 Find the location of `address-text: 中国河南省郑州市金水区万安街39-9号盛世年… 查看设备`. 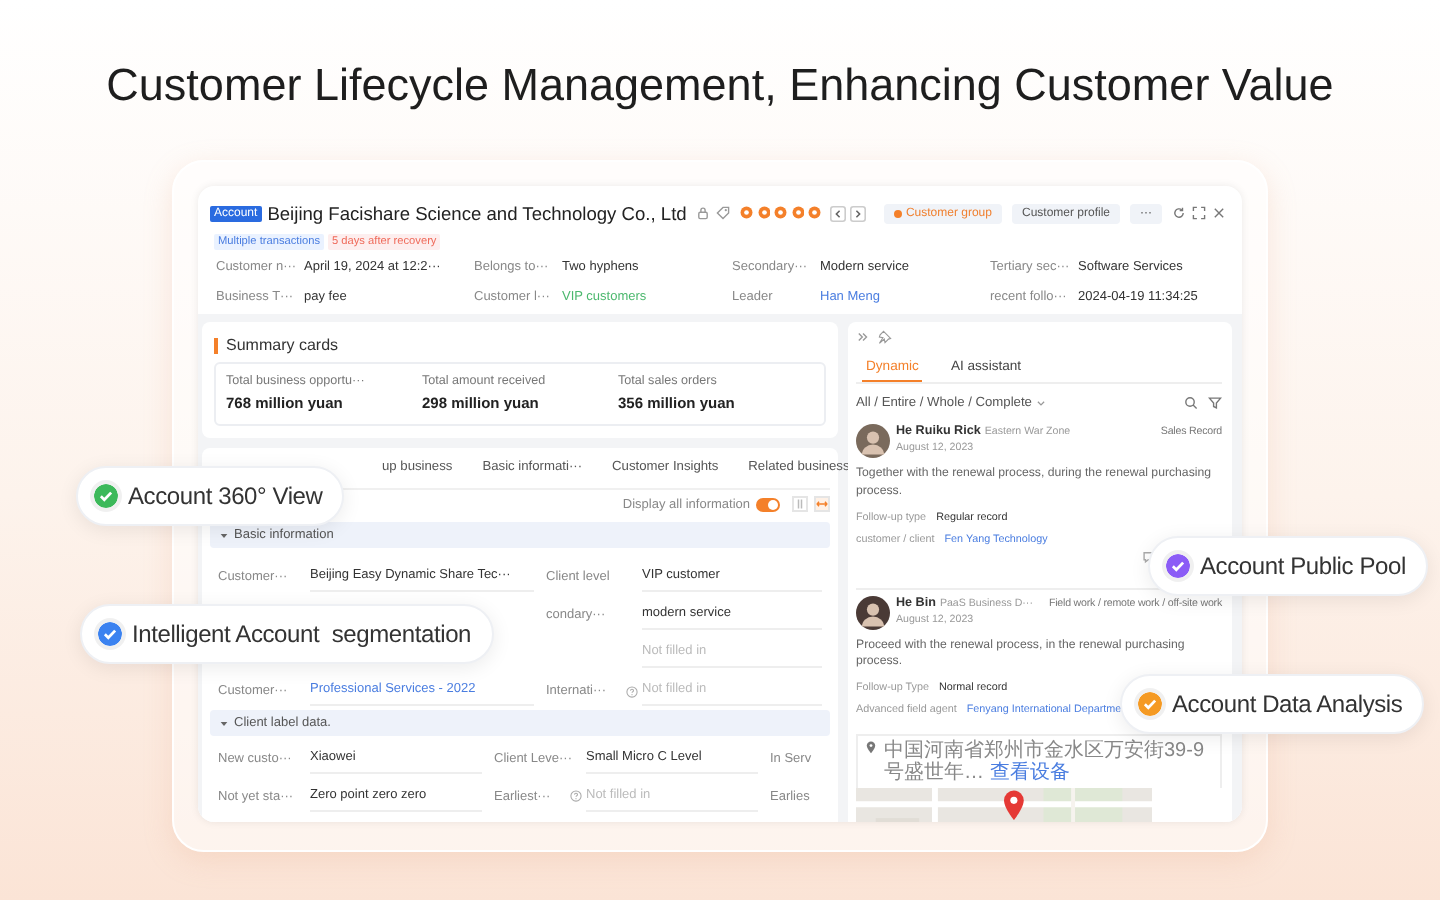

address-text: 中国河南省郑州市金水区万安街39-9号盛世年… 查看设备 is located at coordinates (1045, 762).